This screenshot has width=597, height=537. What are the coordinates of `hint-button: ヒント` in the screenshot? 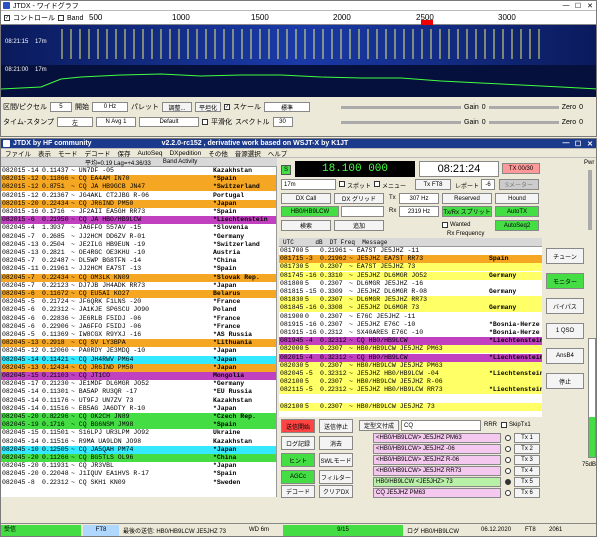 It's located at (298, 460).